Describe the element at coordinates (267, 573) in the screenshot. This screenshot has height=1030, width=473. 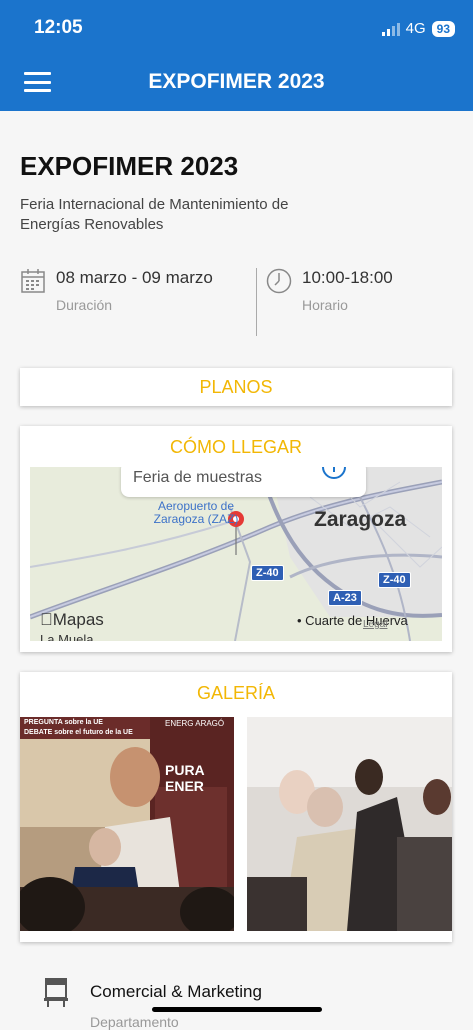
I see `map-road-z40-a: Z-40` at that location.